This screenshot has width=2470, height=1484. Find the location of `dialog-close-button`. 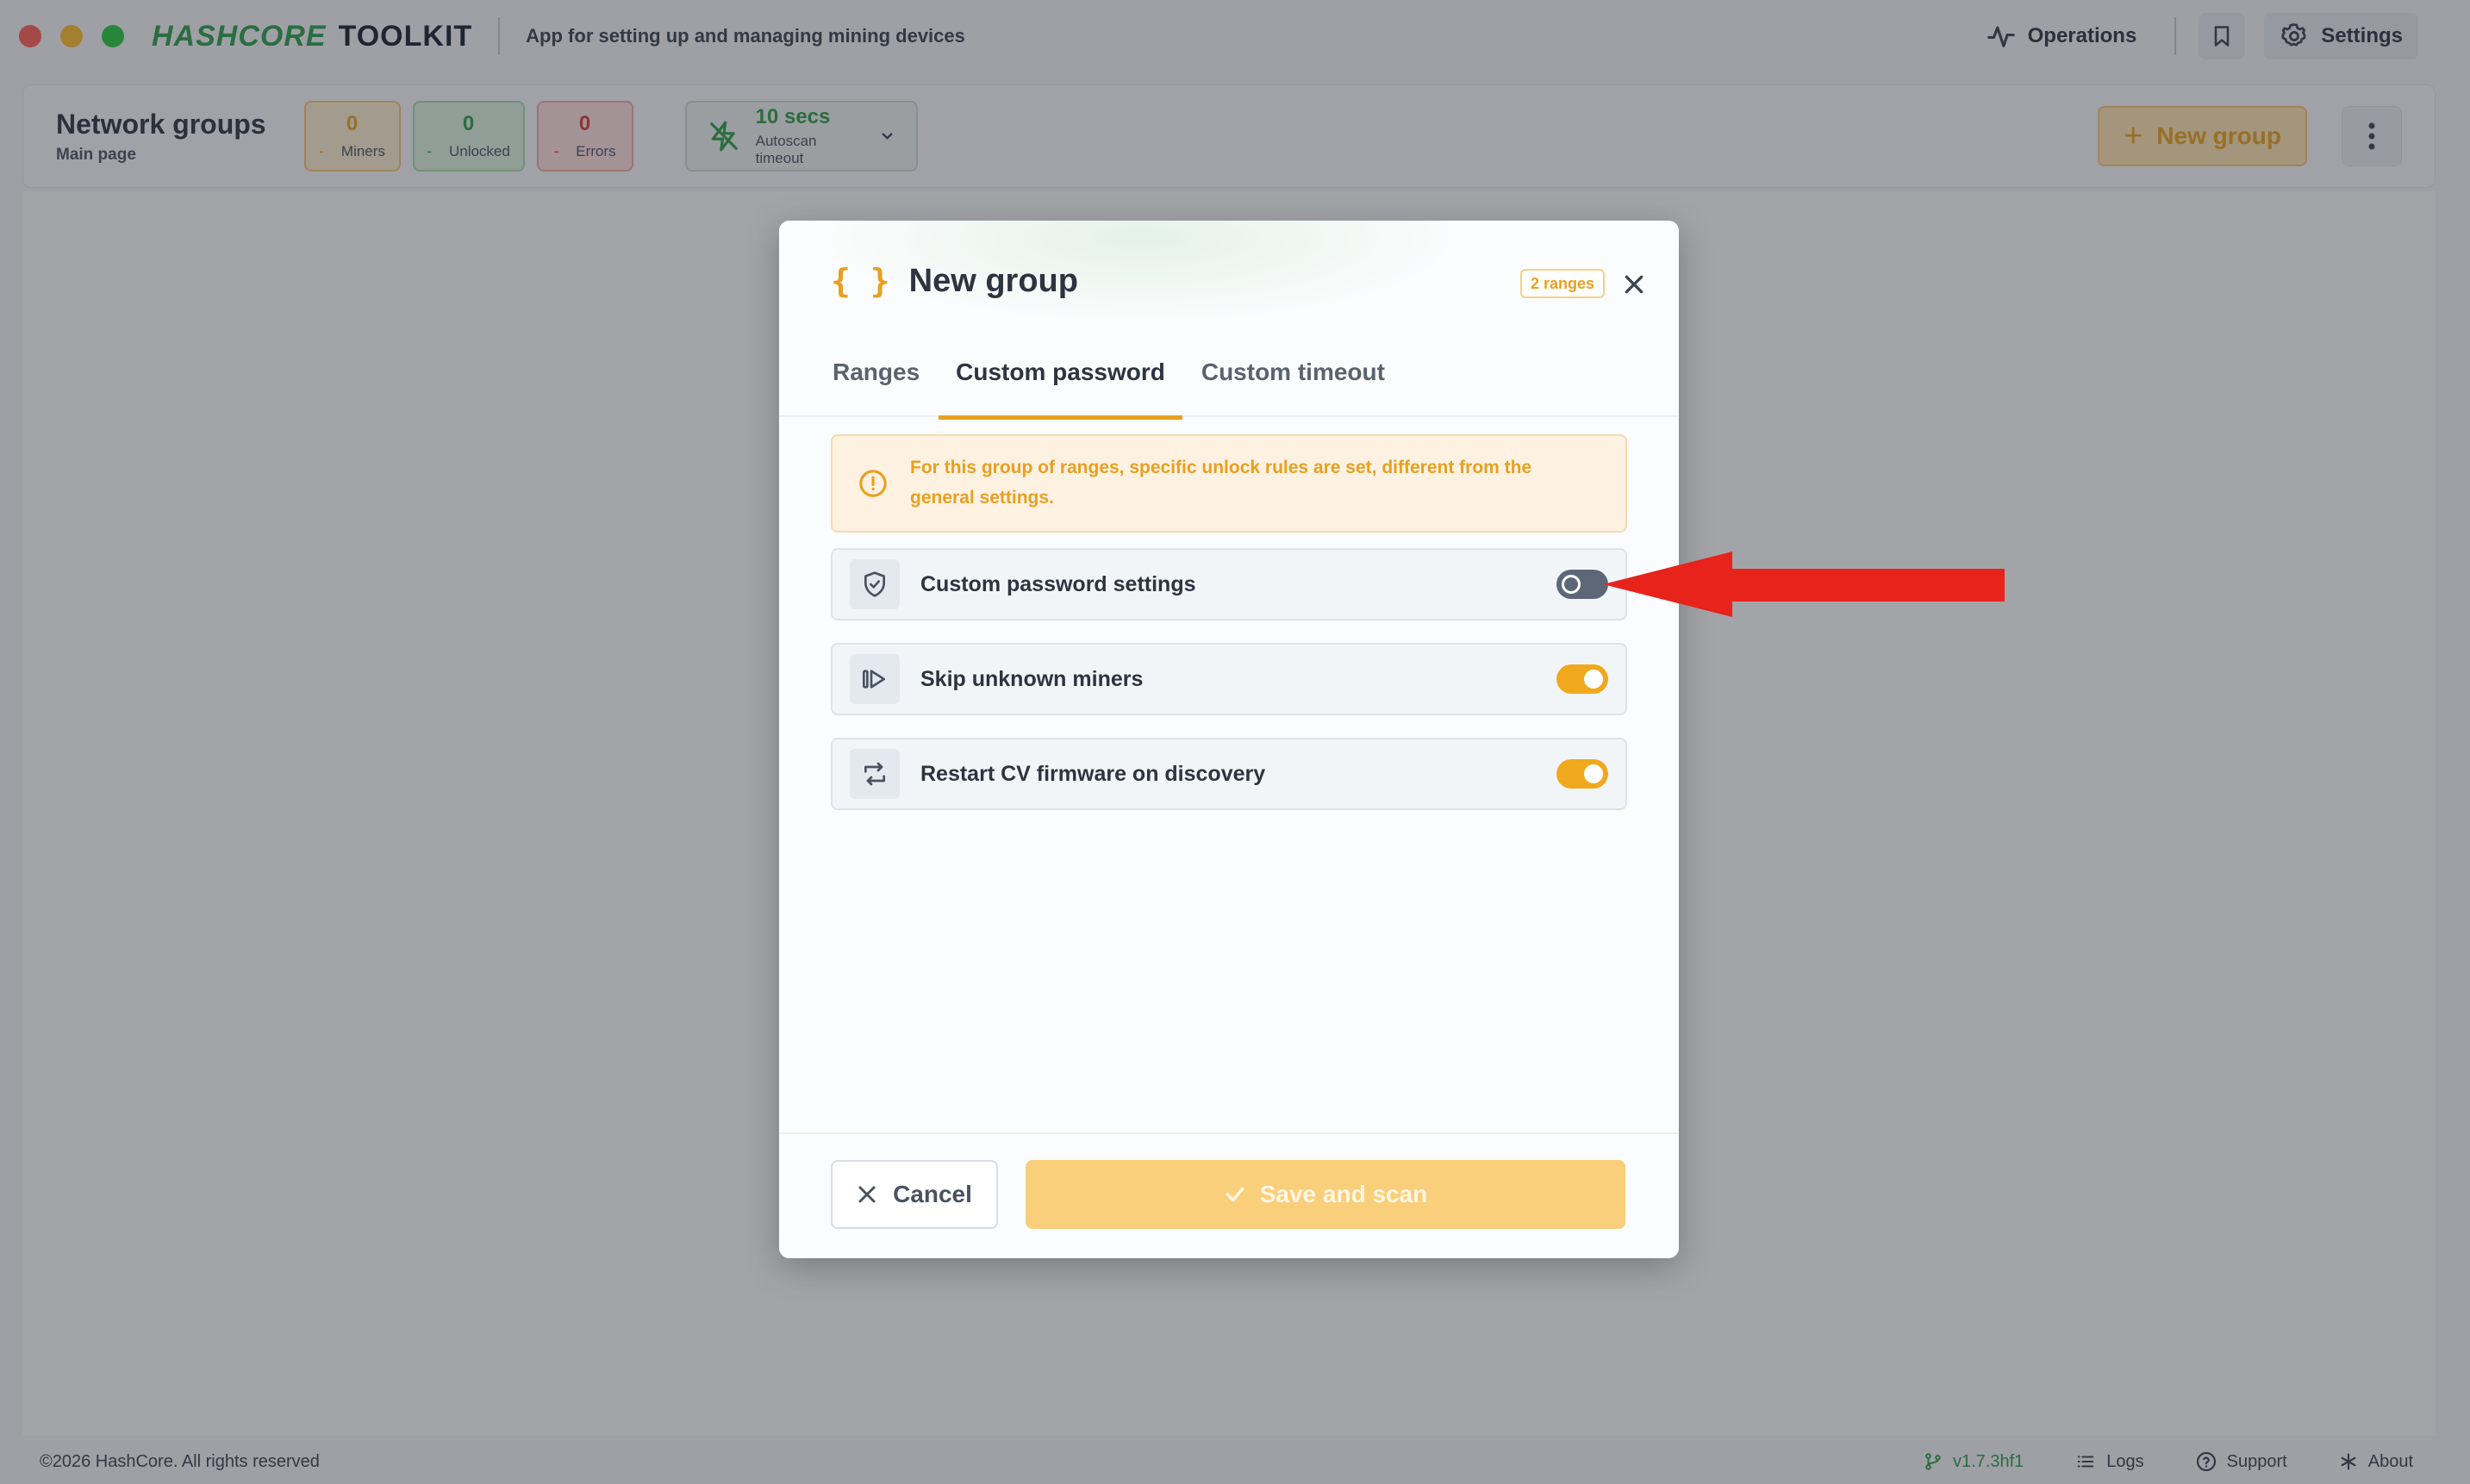

dialog-close-button is located at coordinates (1634, 284).